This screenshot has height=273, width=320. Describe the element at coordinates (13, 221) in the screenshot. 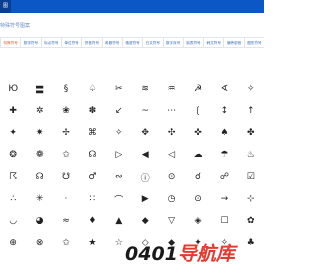

I see `symbol-cell: ◡` at that location.